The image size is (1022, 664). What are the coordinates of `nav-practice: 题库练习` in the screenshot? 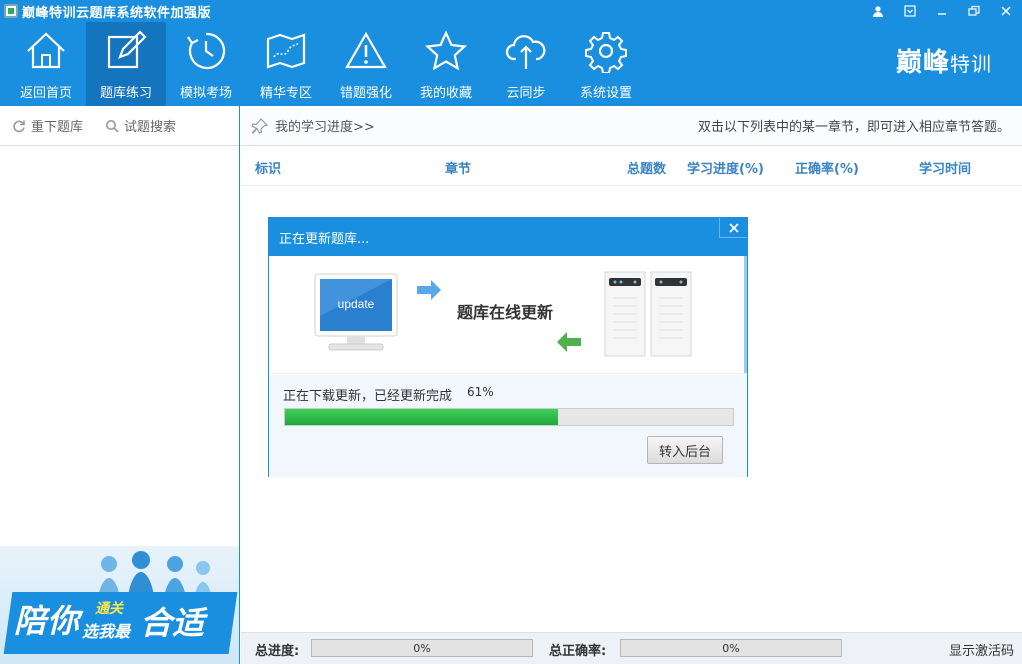 It's located at (126, 64).